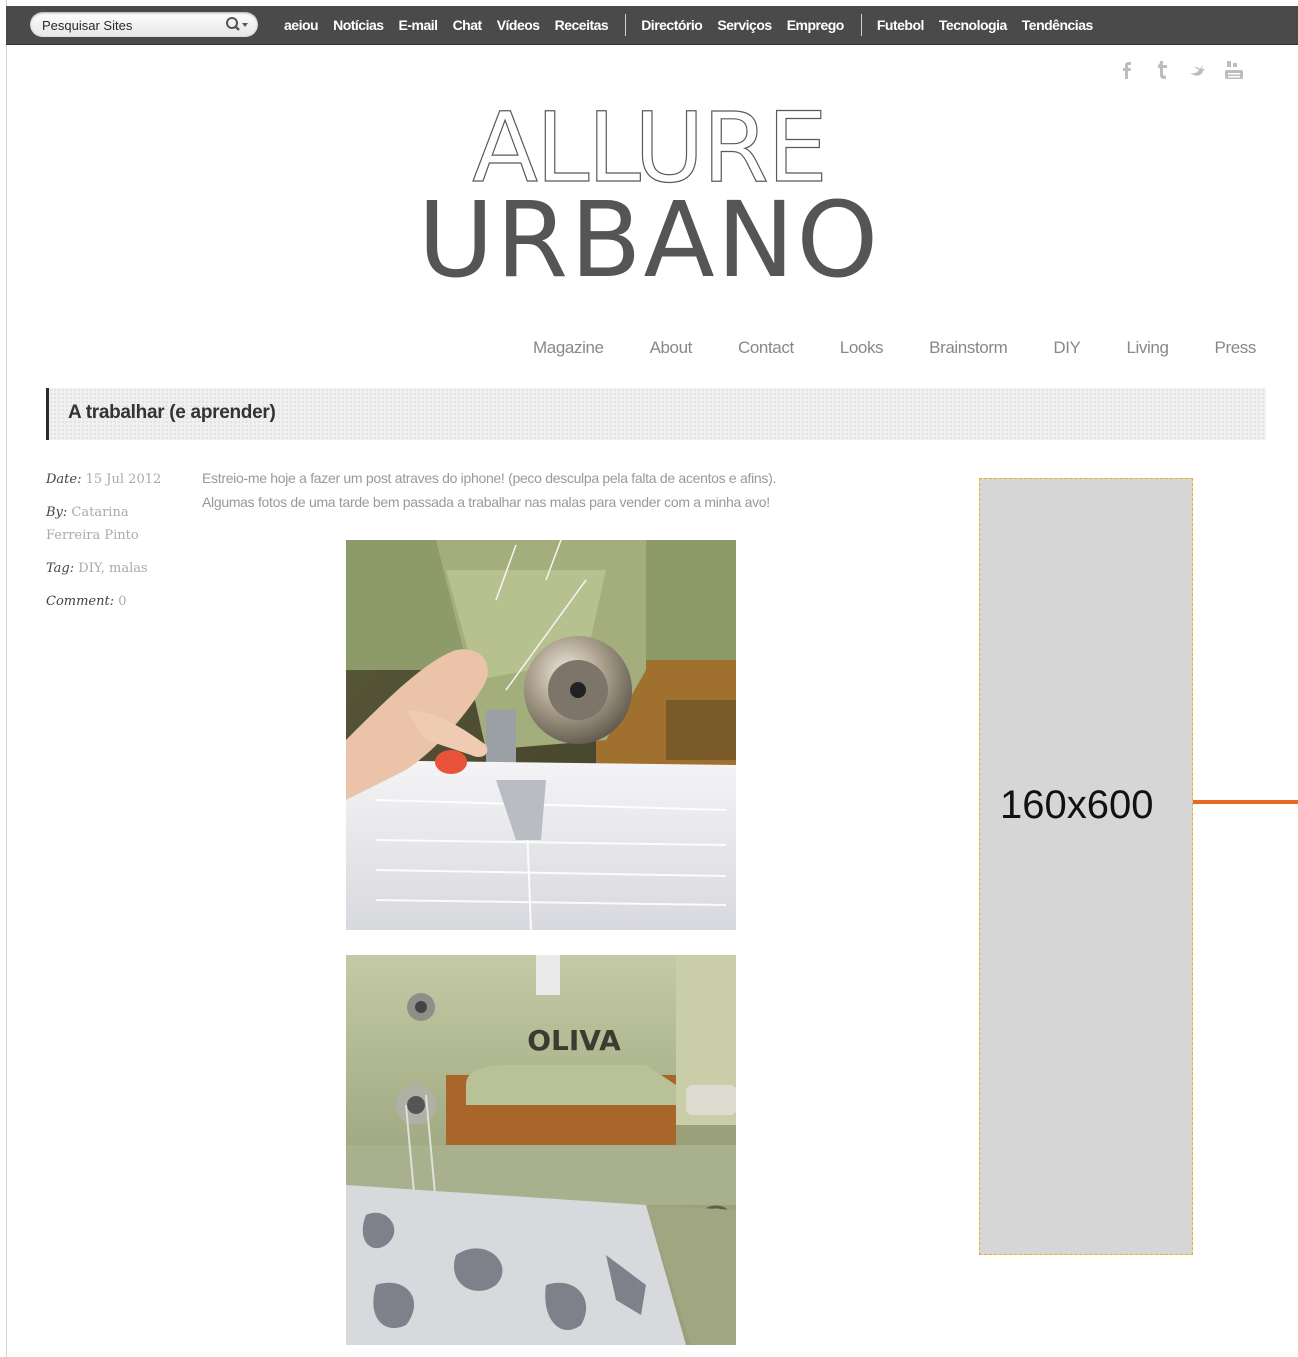 The image size is (1298, 1357). Describe the element at coordinates (301, 25) in the screenshot. I see `portal-link-aeiou: aeiou` at that location.